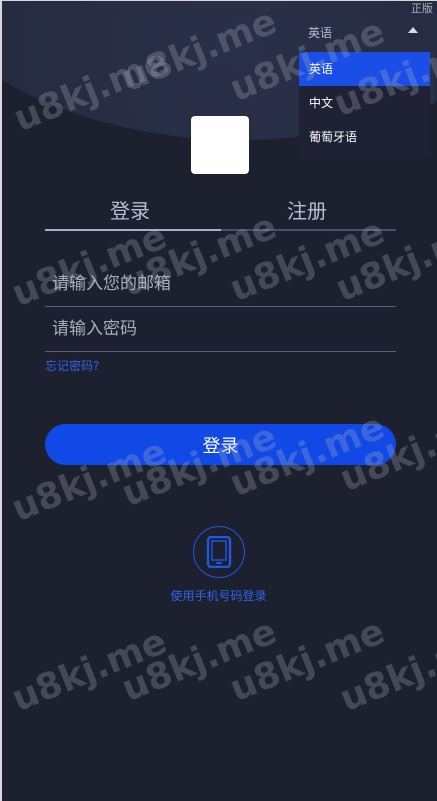 Image resolution: width=437 pixels, height=801 pixels. Describe the element at coordinates (422, 8) in the screenshot. I see `corner-label: 正版` at that location.